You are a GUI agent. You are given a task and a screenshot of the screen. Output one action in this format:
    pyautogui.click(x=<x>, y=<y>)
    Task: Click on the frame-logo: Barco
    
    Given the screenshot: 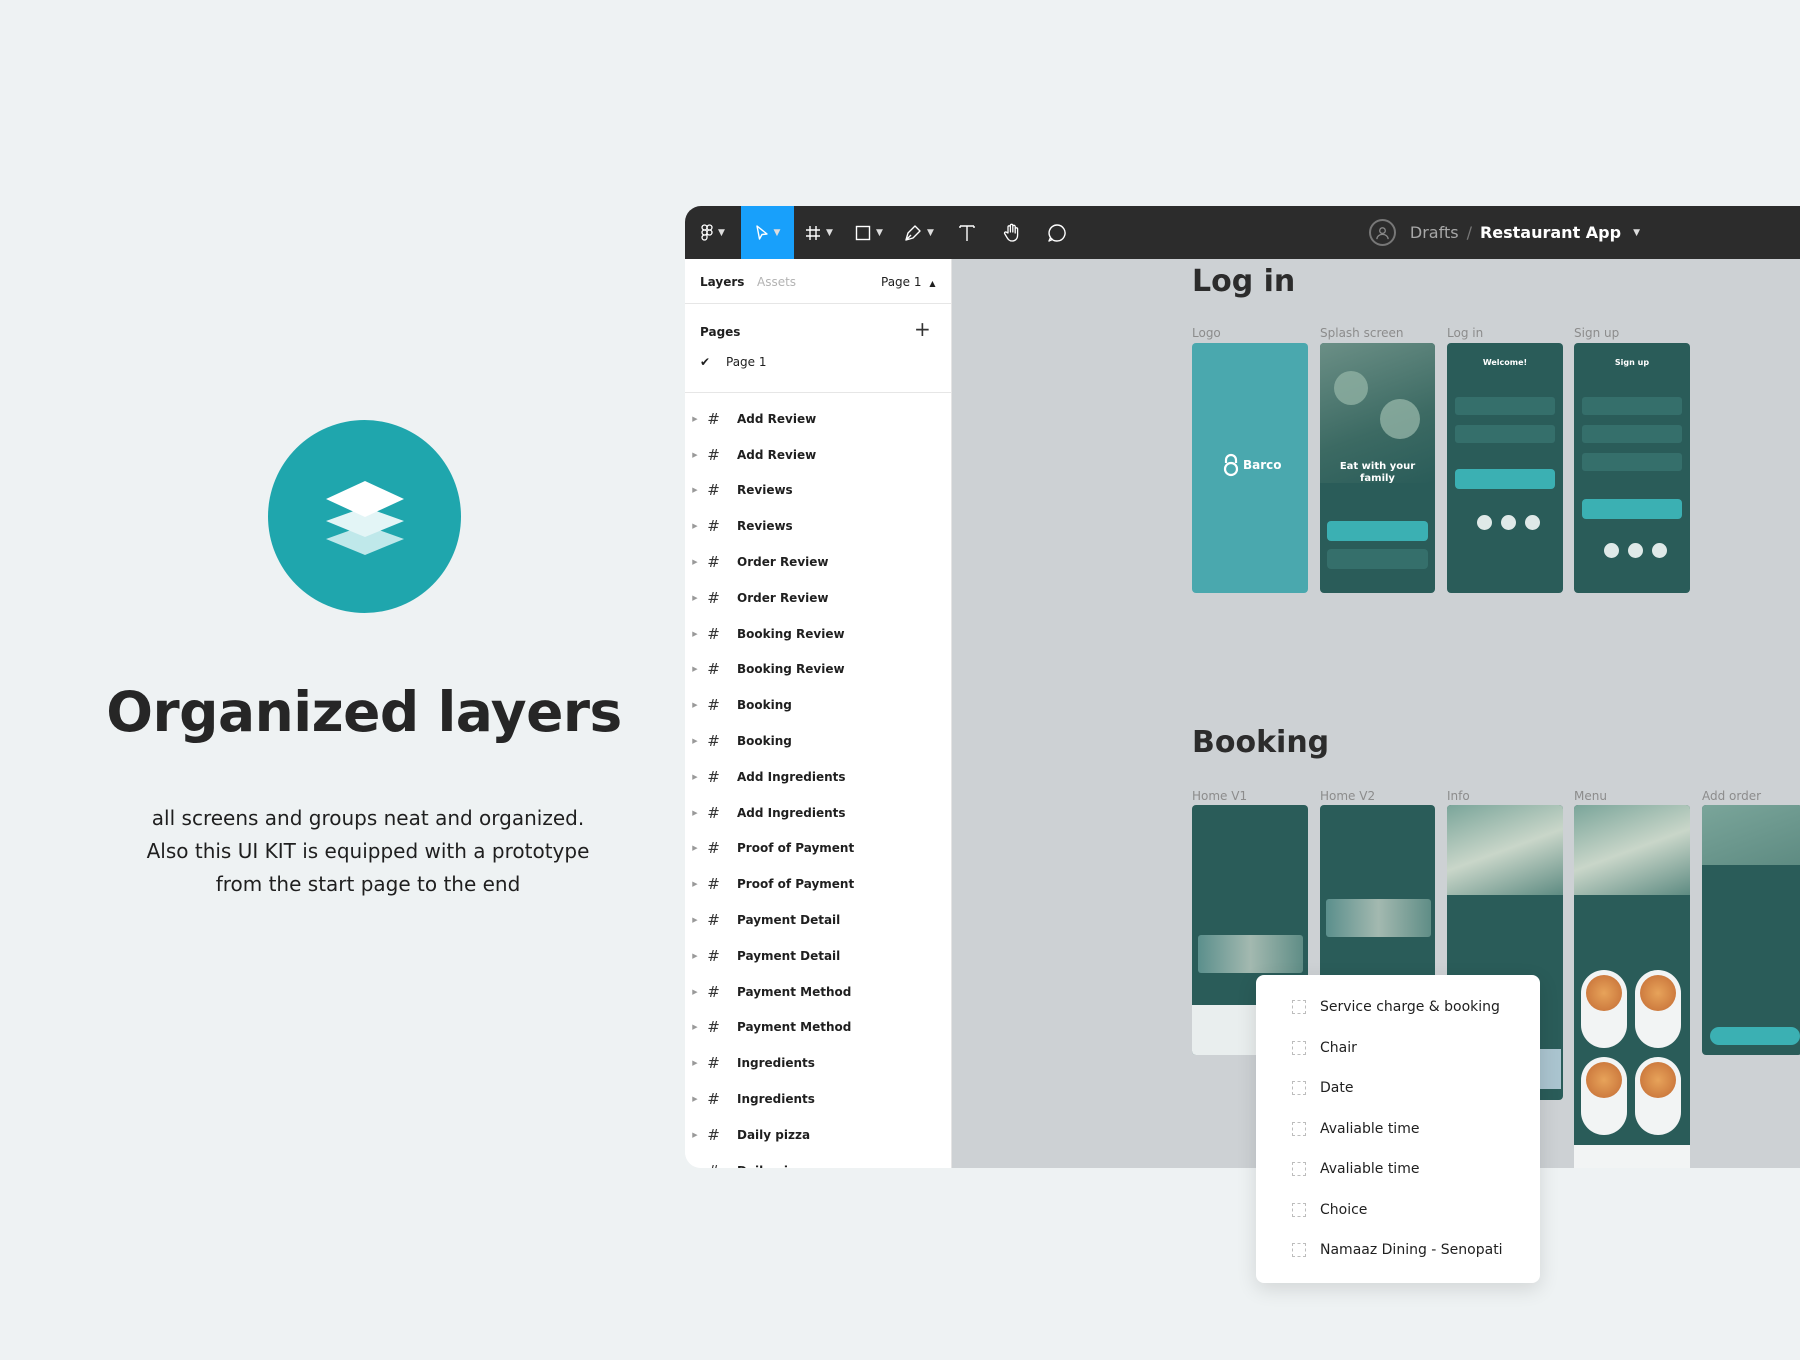 What is the action you would take?
    pyautogui.click(x=1250, y=468)
    